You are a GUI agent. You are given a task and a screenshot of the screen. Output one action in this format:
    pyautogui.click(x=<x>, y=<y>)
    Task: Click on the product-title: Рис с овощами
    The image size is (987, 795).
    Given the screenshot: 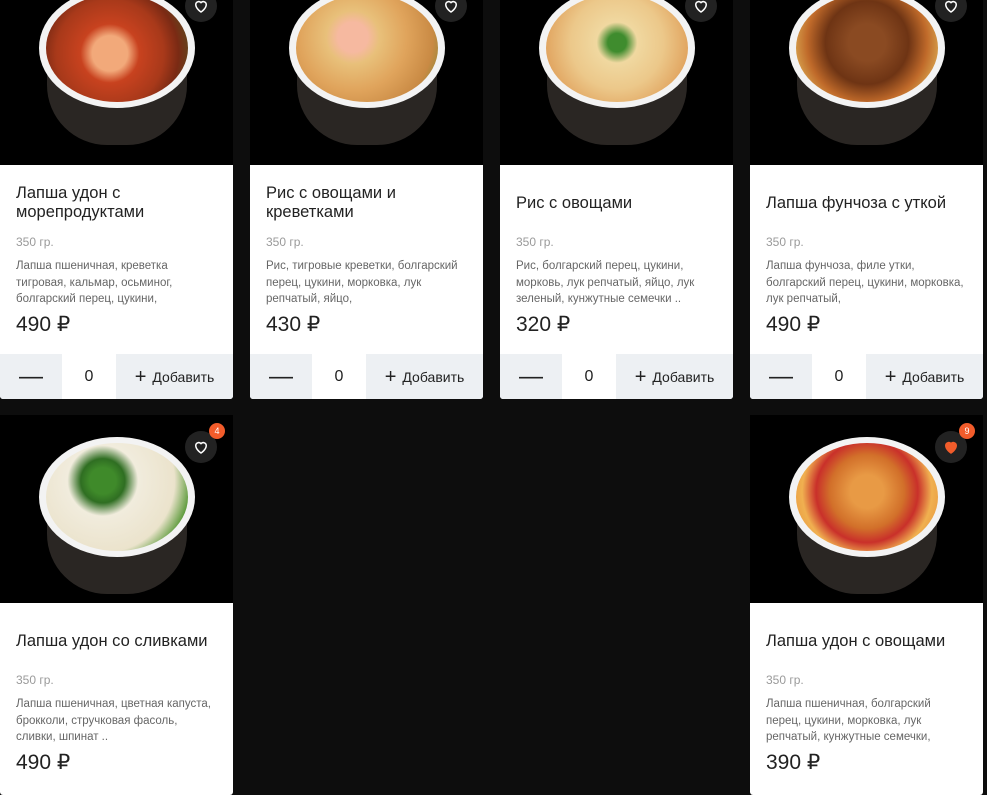 What is the action you would take?
    pyautogui.click(x=616, y=203)
    